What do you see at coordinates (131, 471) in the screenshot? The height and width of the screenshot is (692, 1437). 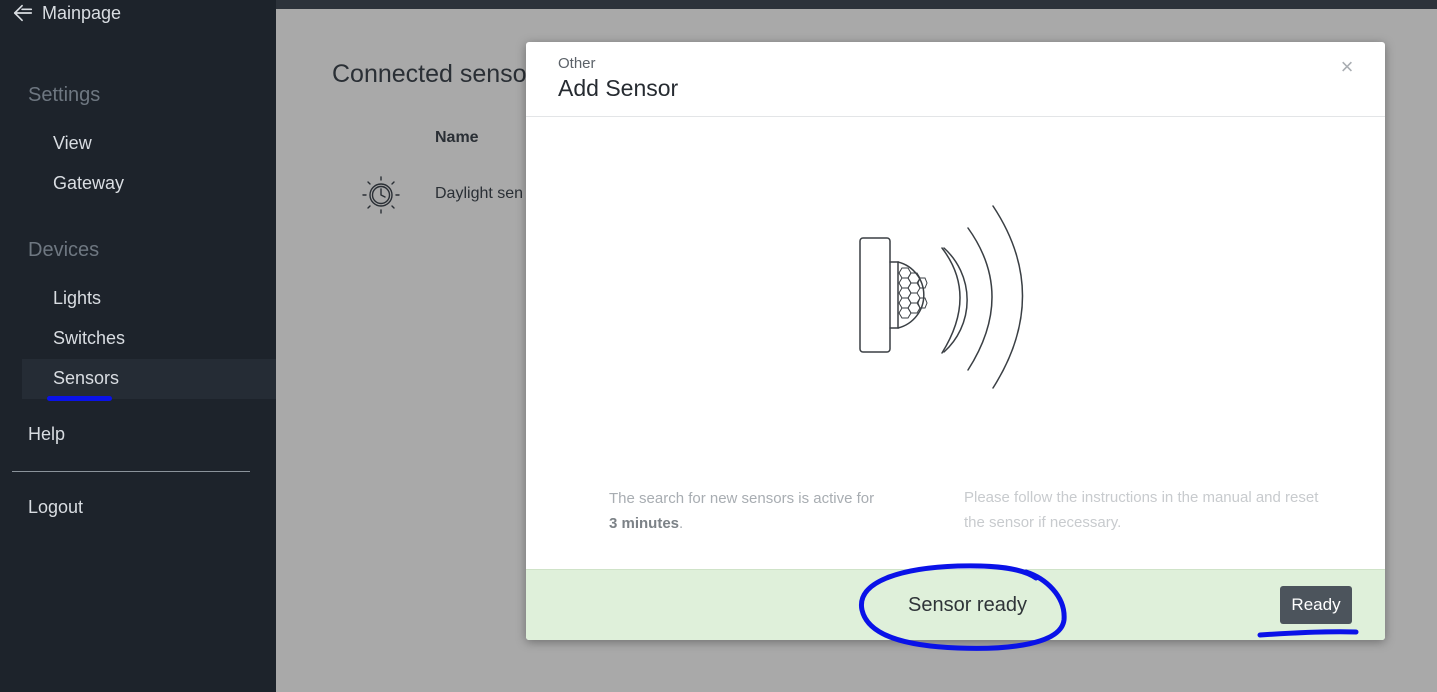 I see `sidebar-divider` at bounding box center [131, 471].